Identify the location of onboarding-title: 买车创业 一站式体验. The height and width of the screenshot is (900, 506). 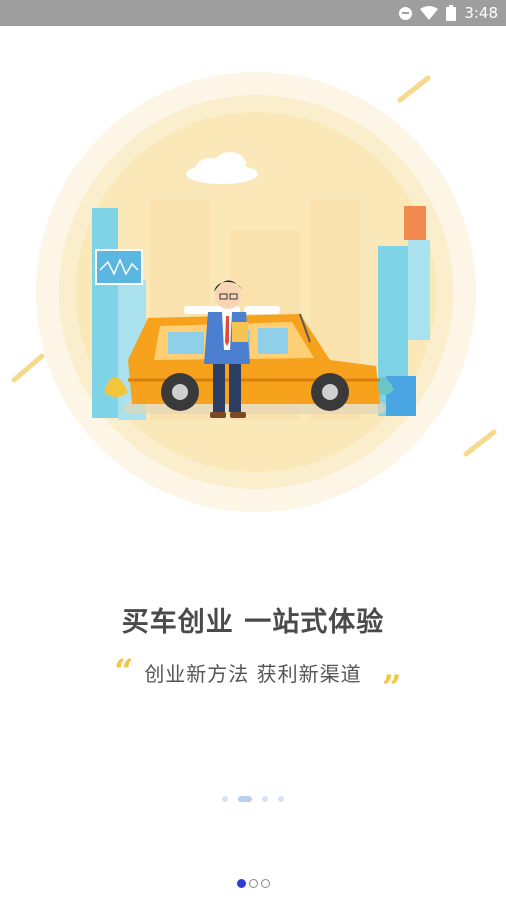
(253, 622).